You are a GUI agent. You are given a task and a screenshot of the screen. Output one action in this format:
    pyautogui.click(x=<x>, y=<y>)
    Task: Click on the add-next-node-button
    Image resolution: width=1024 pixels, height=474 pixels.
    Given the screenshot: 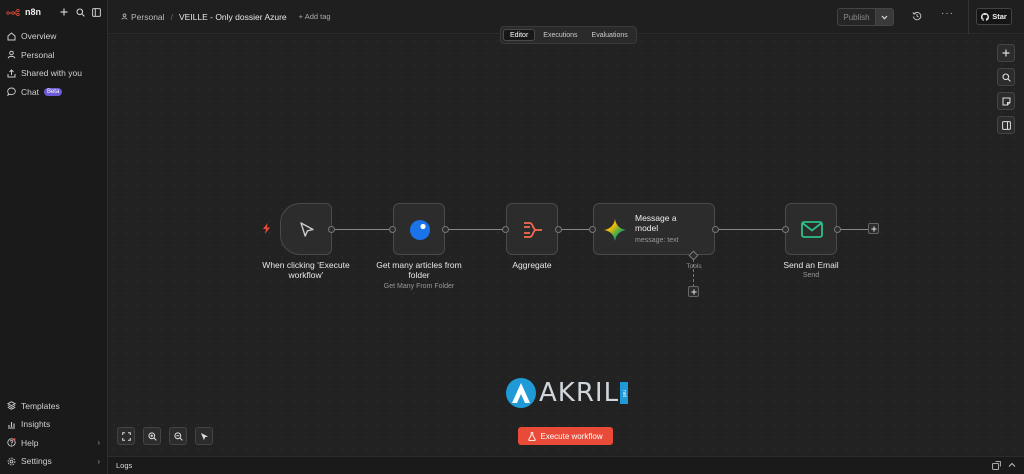 What is the action you would take?
    pyautogui.click(x=873, y=228)
    